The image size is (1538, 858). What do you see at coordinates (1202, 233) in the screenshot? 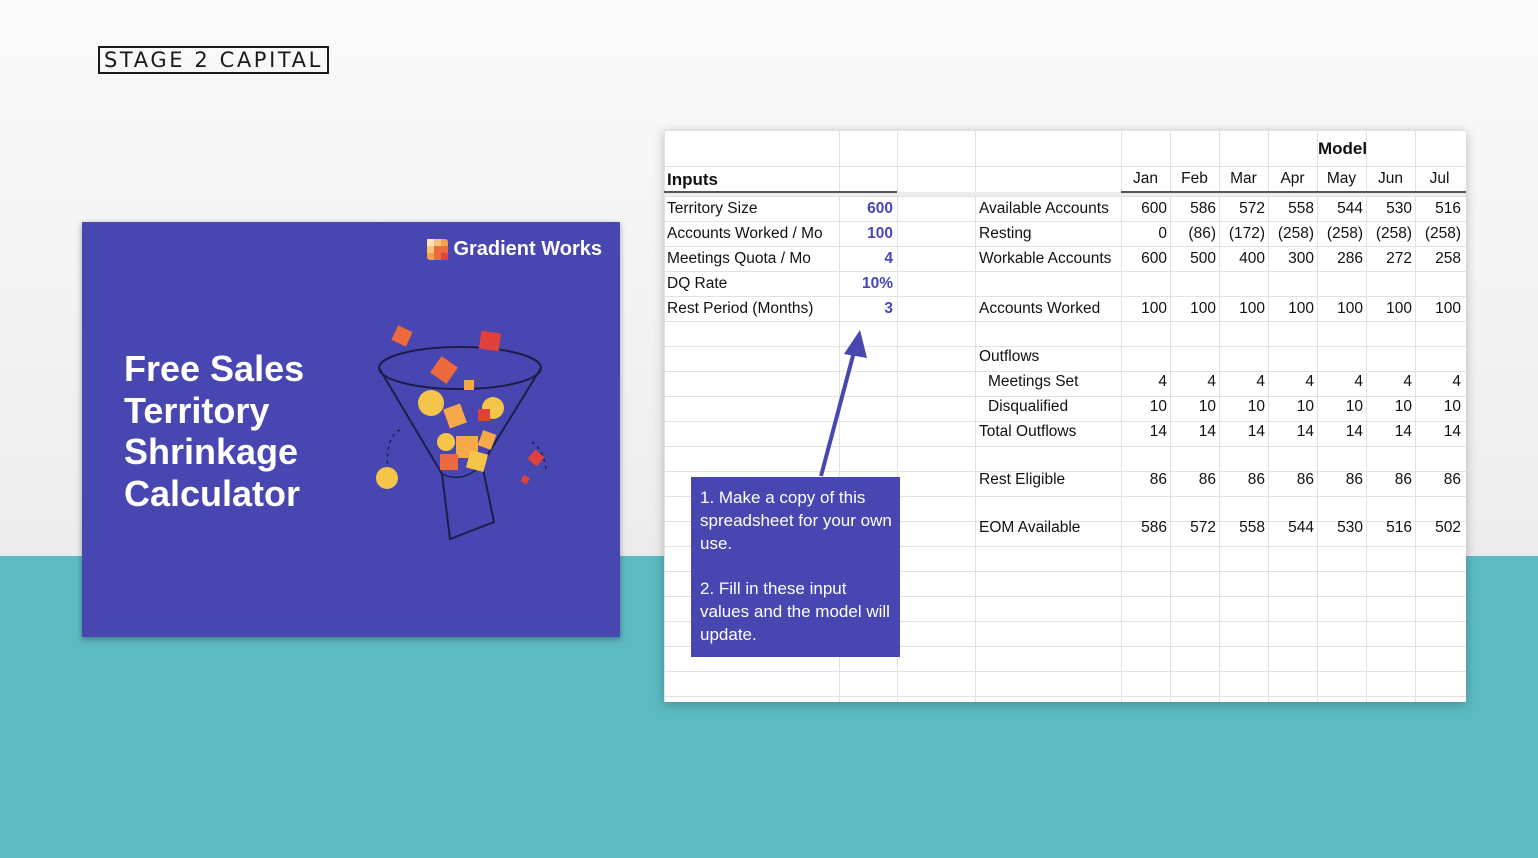
I see `model-cell: (86)` at bounding box center [1202, 233].